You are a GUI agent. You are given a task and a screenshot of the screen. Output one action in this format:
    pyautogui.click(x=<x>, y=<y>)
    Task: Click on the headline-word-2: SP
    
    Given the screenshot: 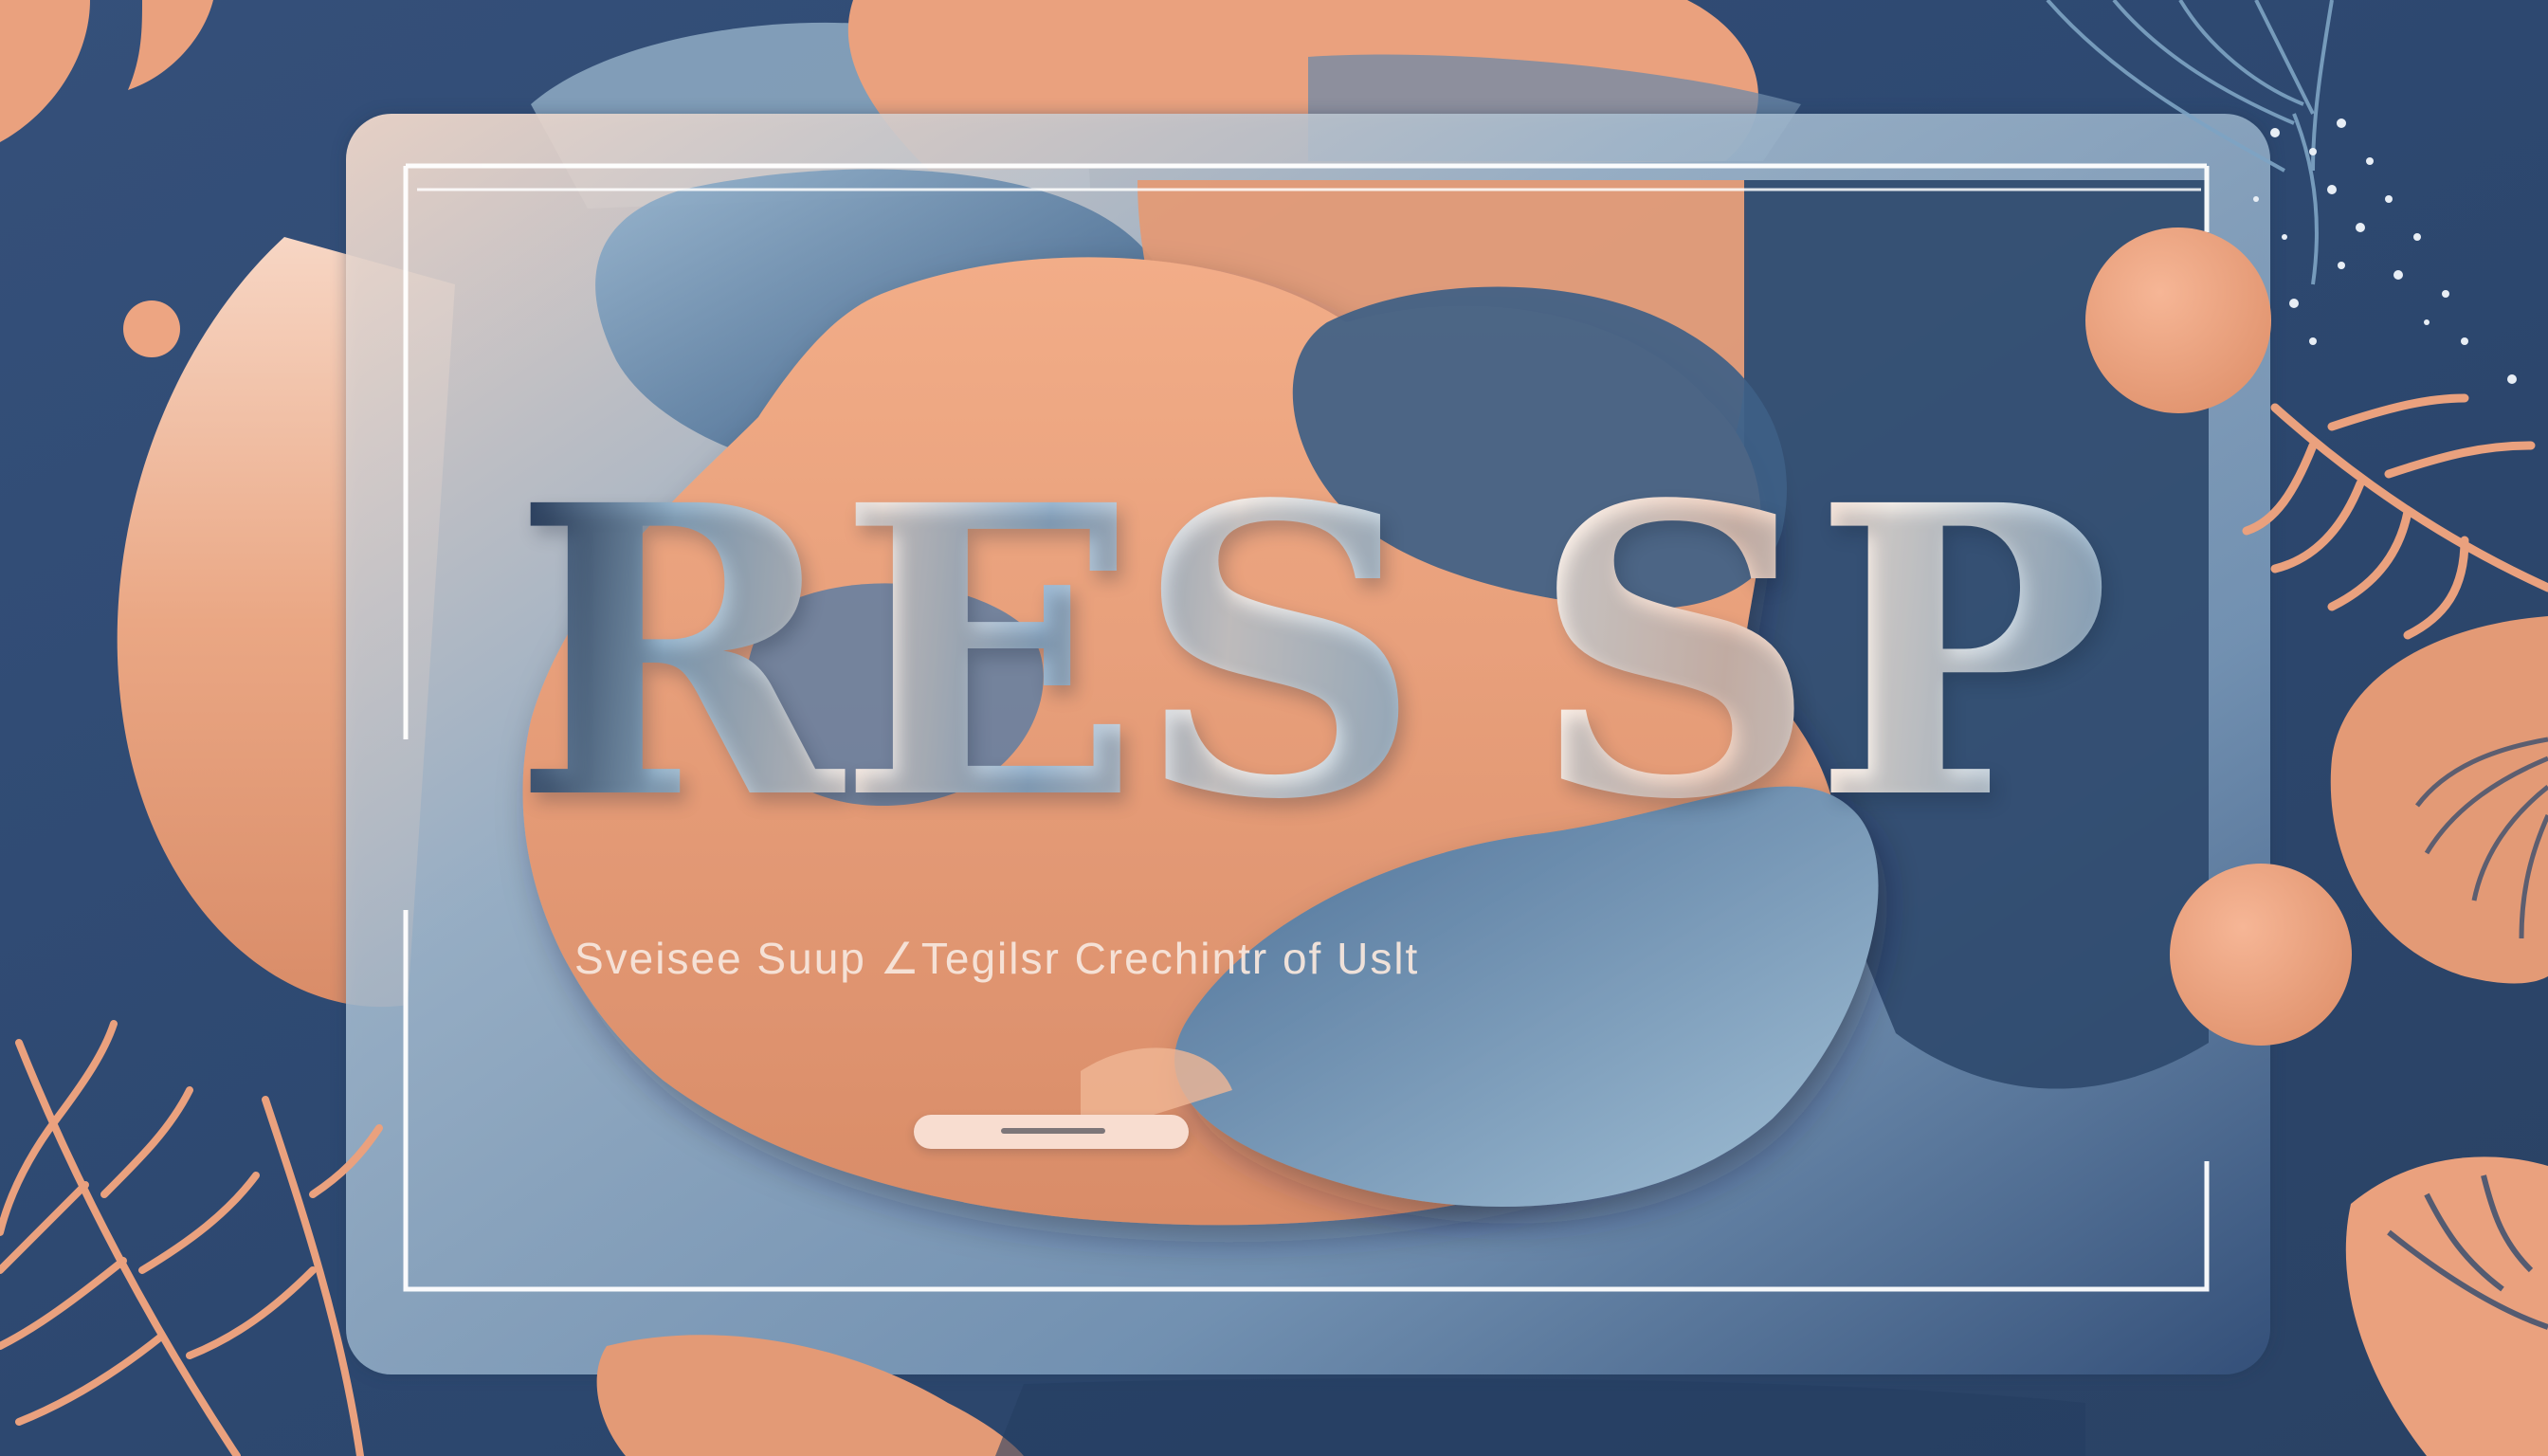 What is the action you would take?
    pyautogui.click(x=1820, y=653)
    